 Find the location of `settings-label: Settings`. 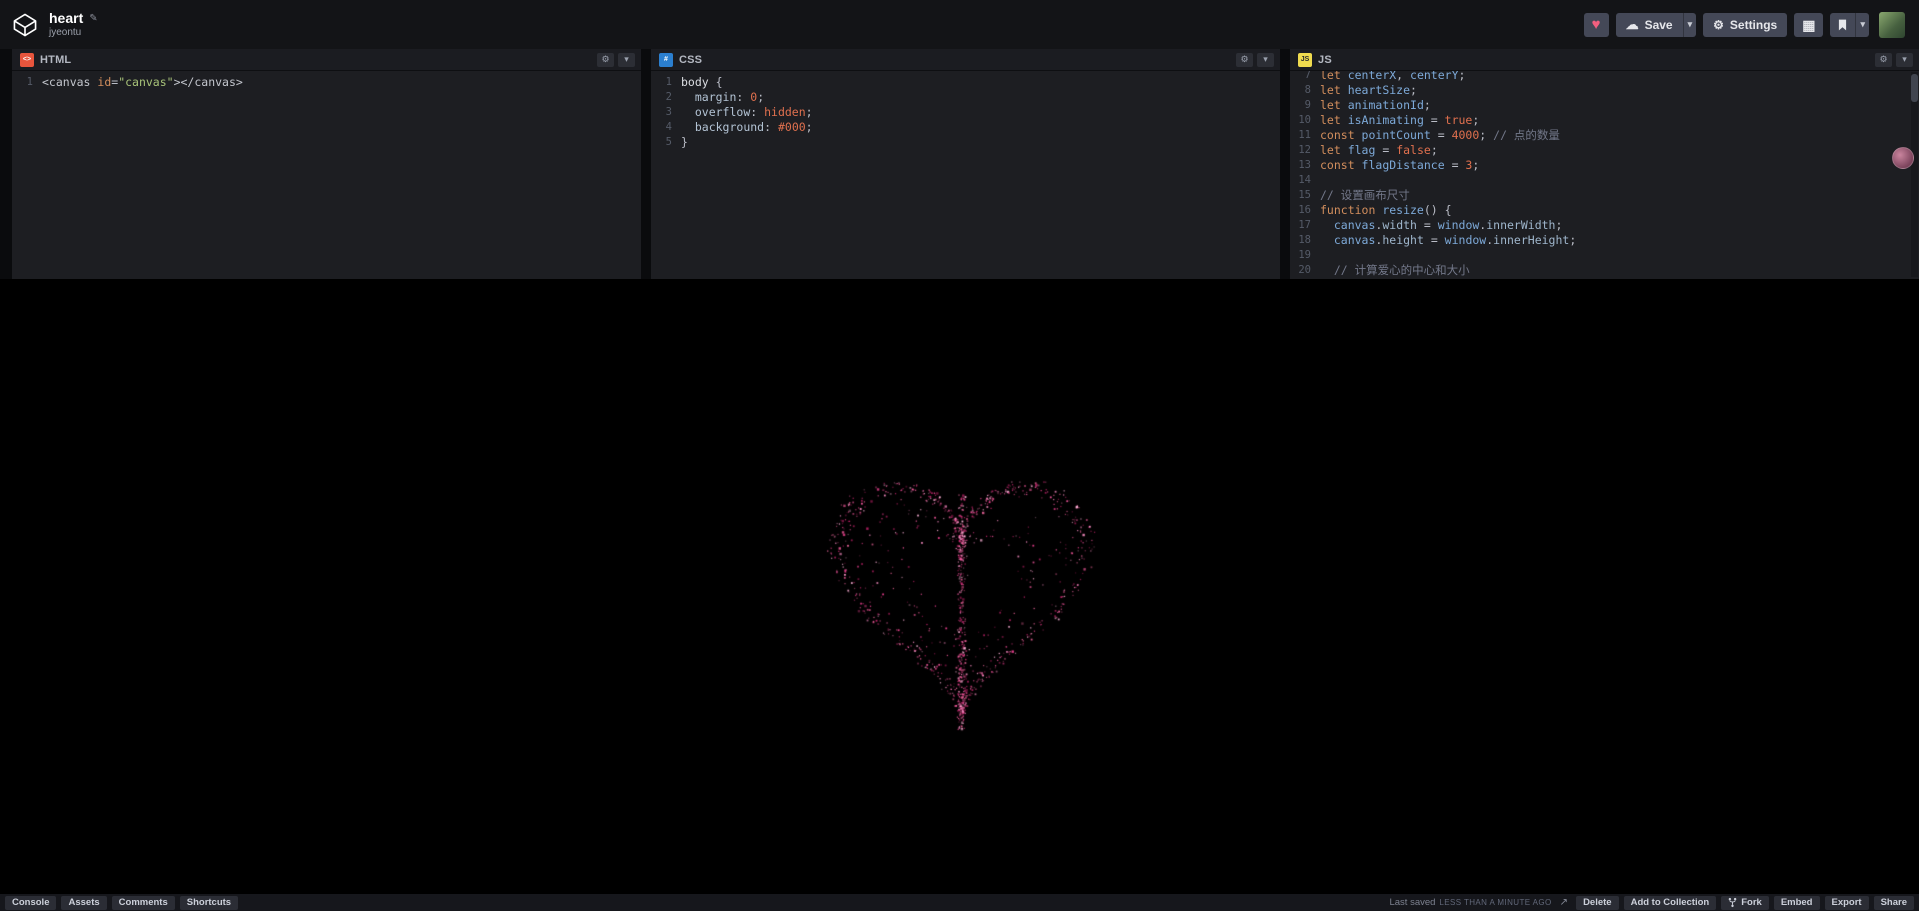

settings-label: Settings is located at coordinates (1753, 24).